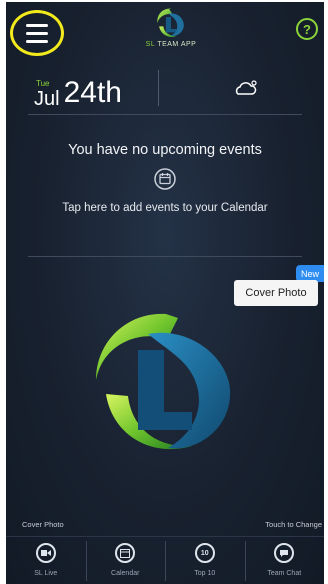 The width and height of the screenshot is (328, 584). I want to click on no-events-message: You have no upcoming events, so click(165, 150).